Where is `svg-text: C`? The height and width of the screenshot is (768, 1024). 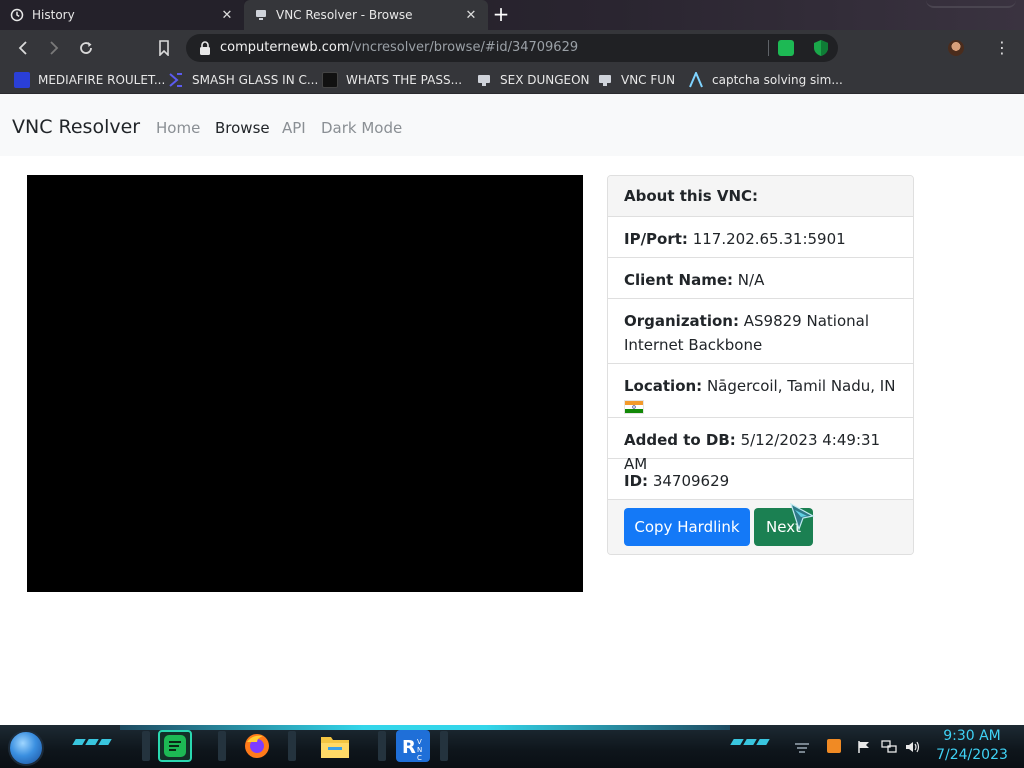
svg-text: C is located at coordinates (419, 757).